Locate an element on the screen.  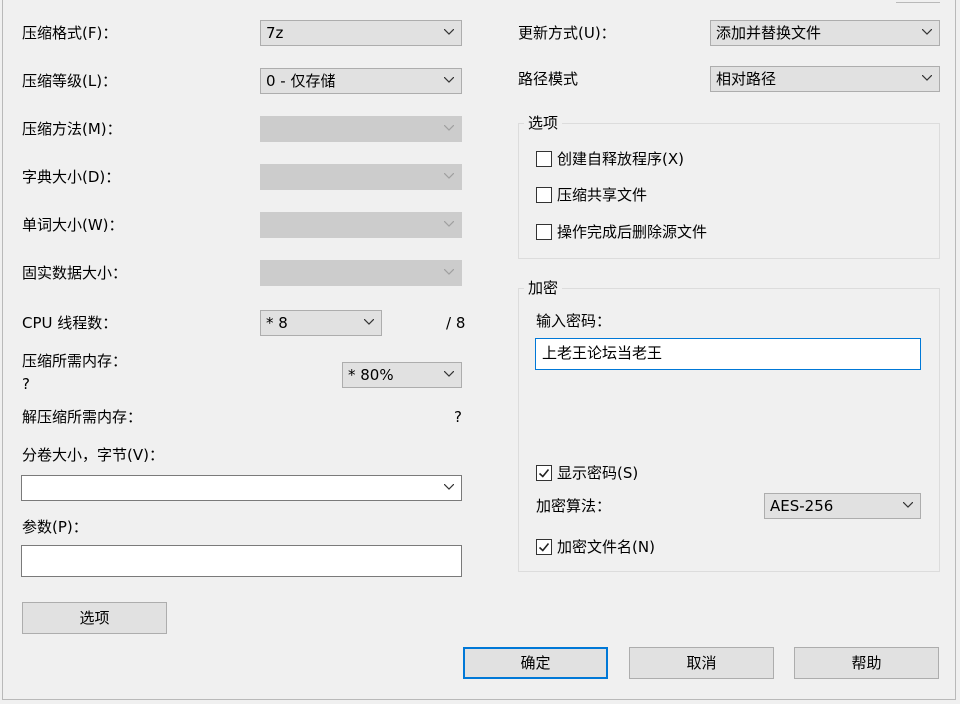
update-value: 添加并替换文件 is located at coordinates (769, 33).